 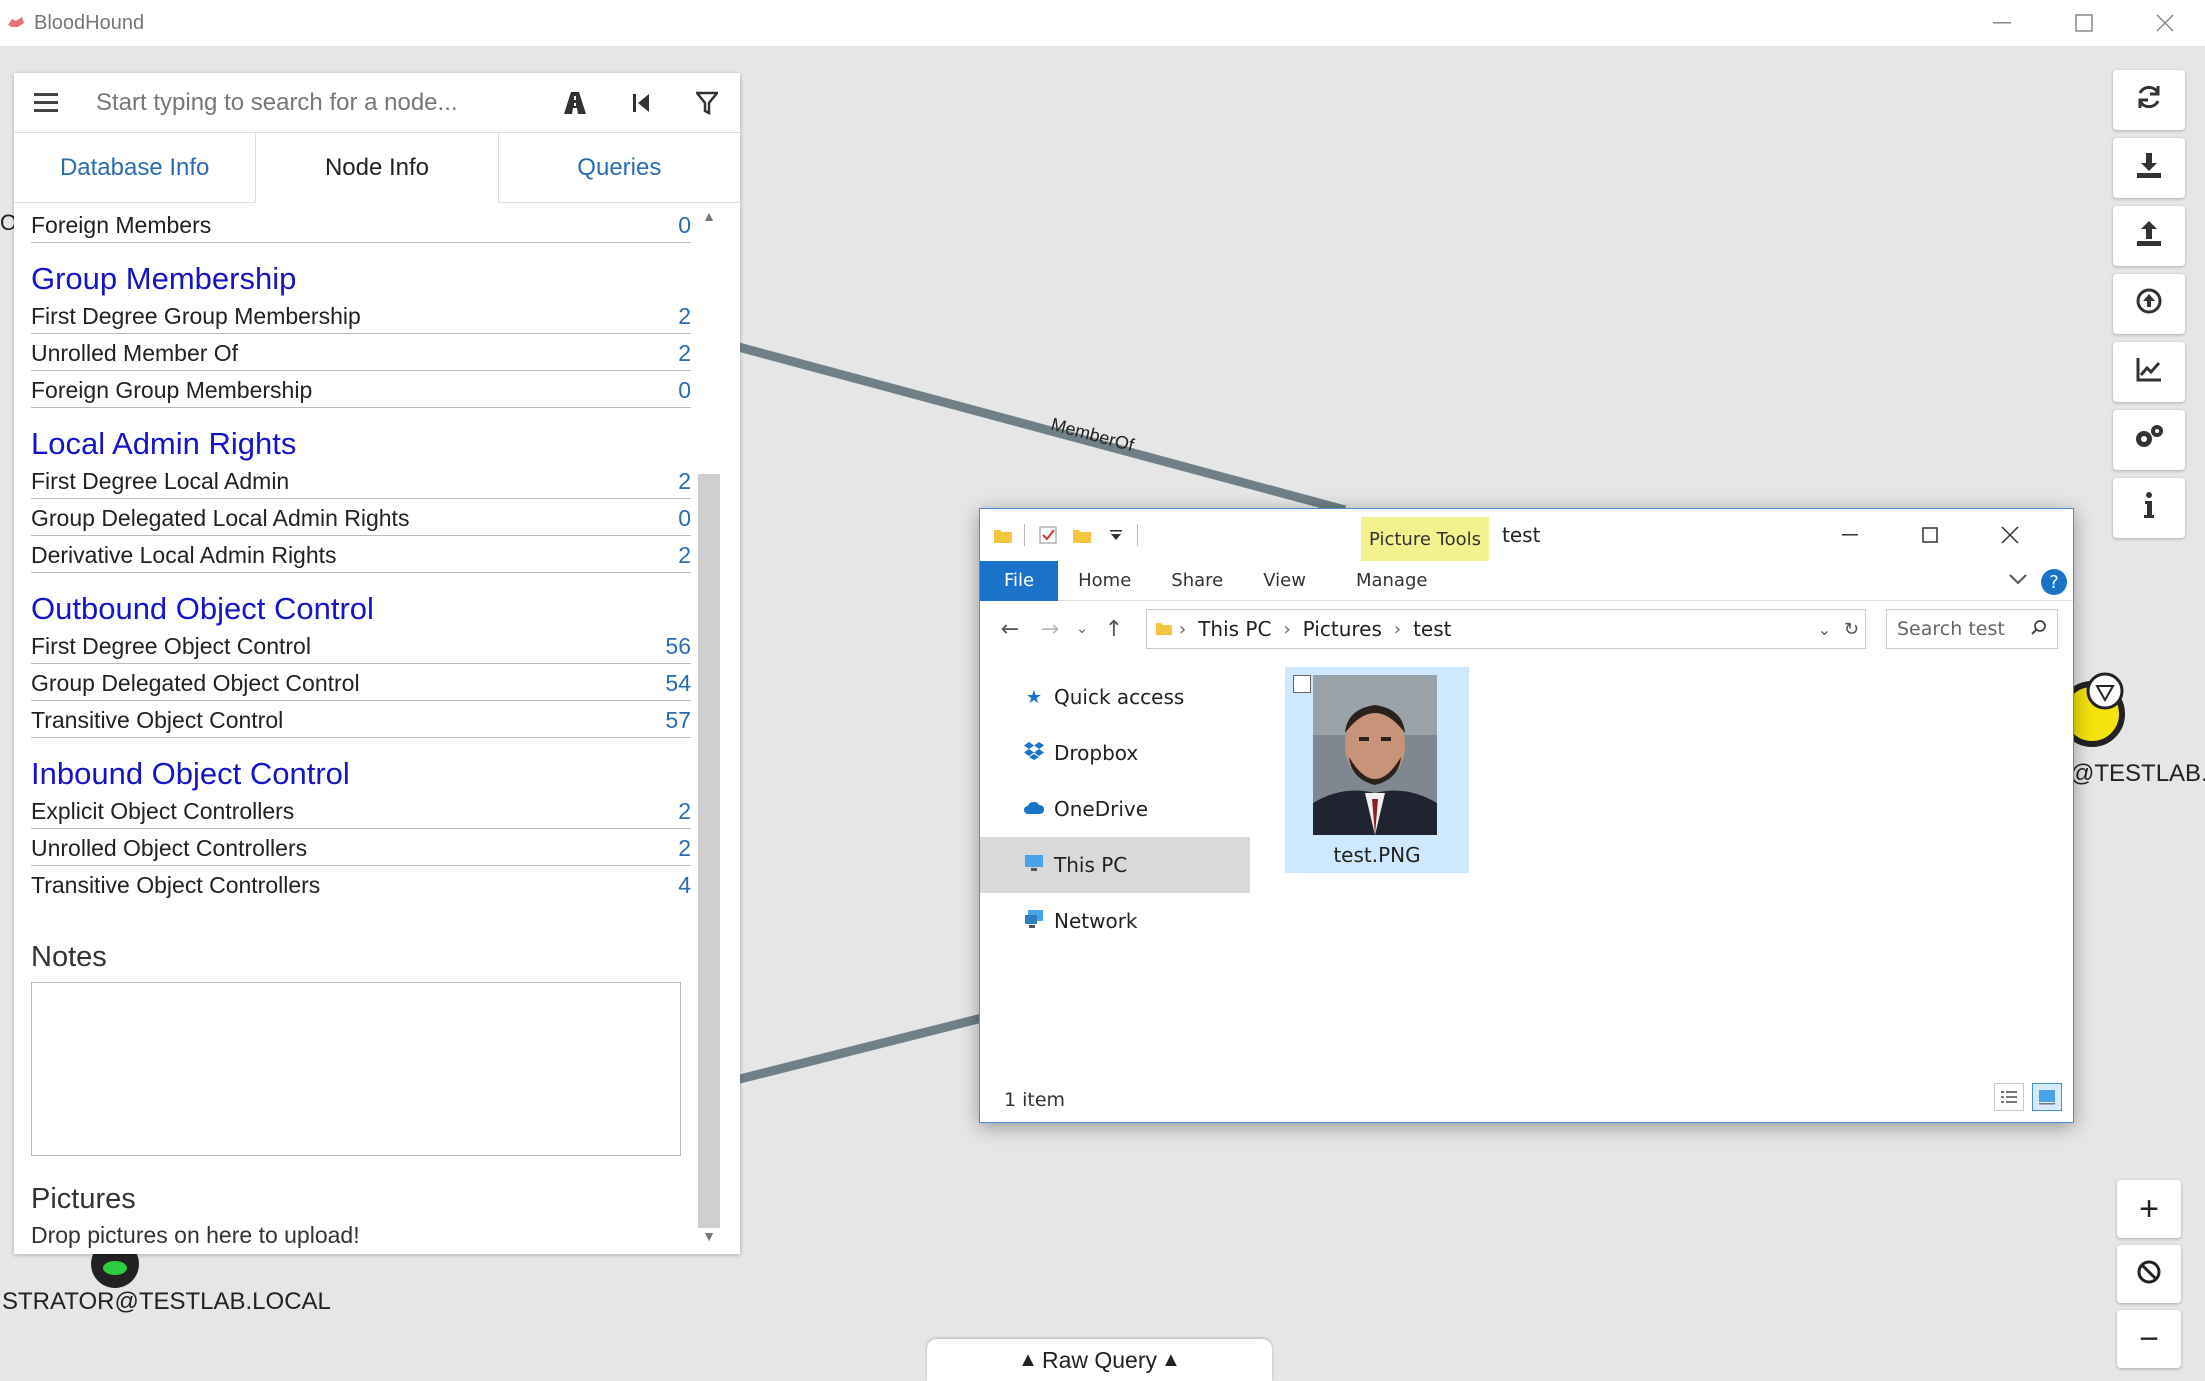 What do you see at coordinates (1521, 535) in the screenshot?
I see `explorer-window-title: test` at bounding box center [1521, 535].